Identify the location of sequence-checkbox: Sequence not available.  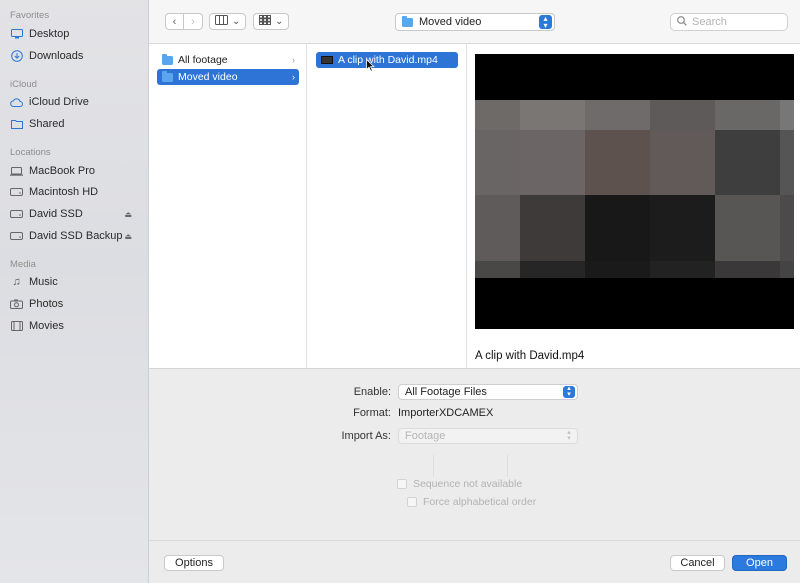
(459, 484).